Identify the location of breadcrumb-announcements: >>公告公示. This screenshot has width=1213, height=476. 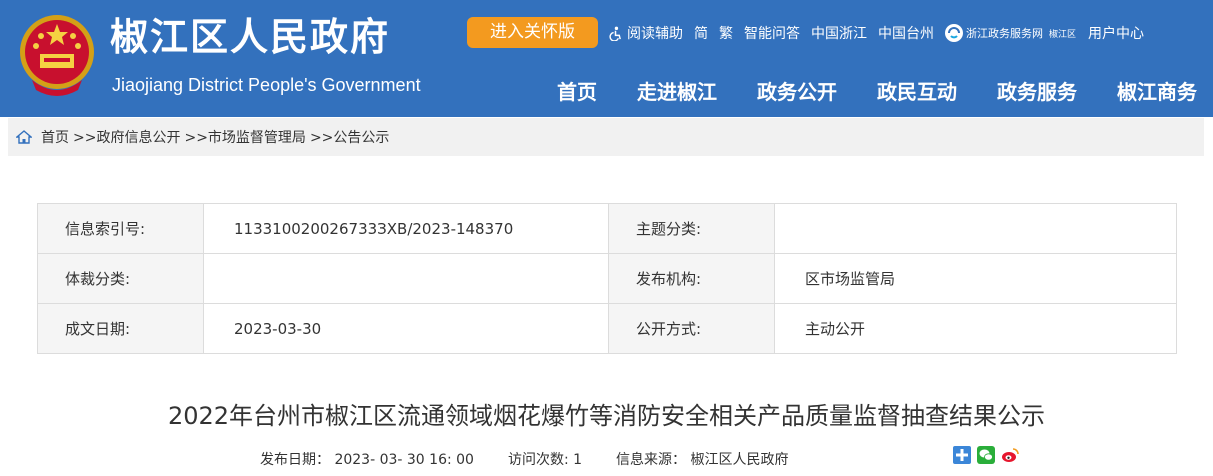
(349, 137).